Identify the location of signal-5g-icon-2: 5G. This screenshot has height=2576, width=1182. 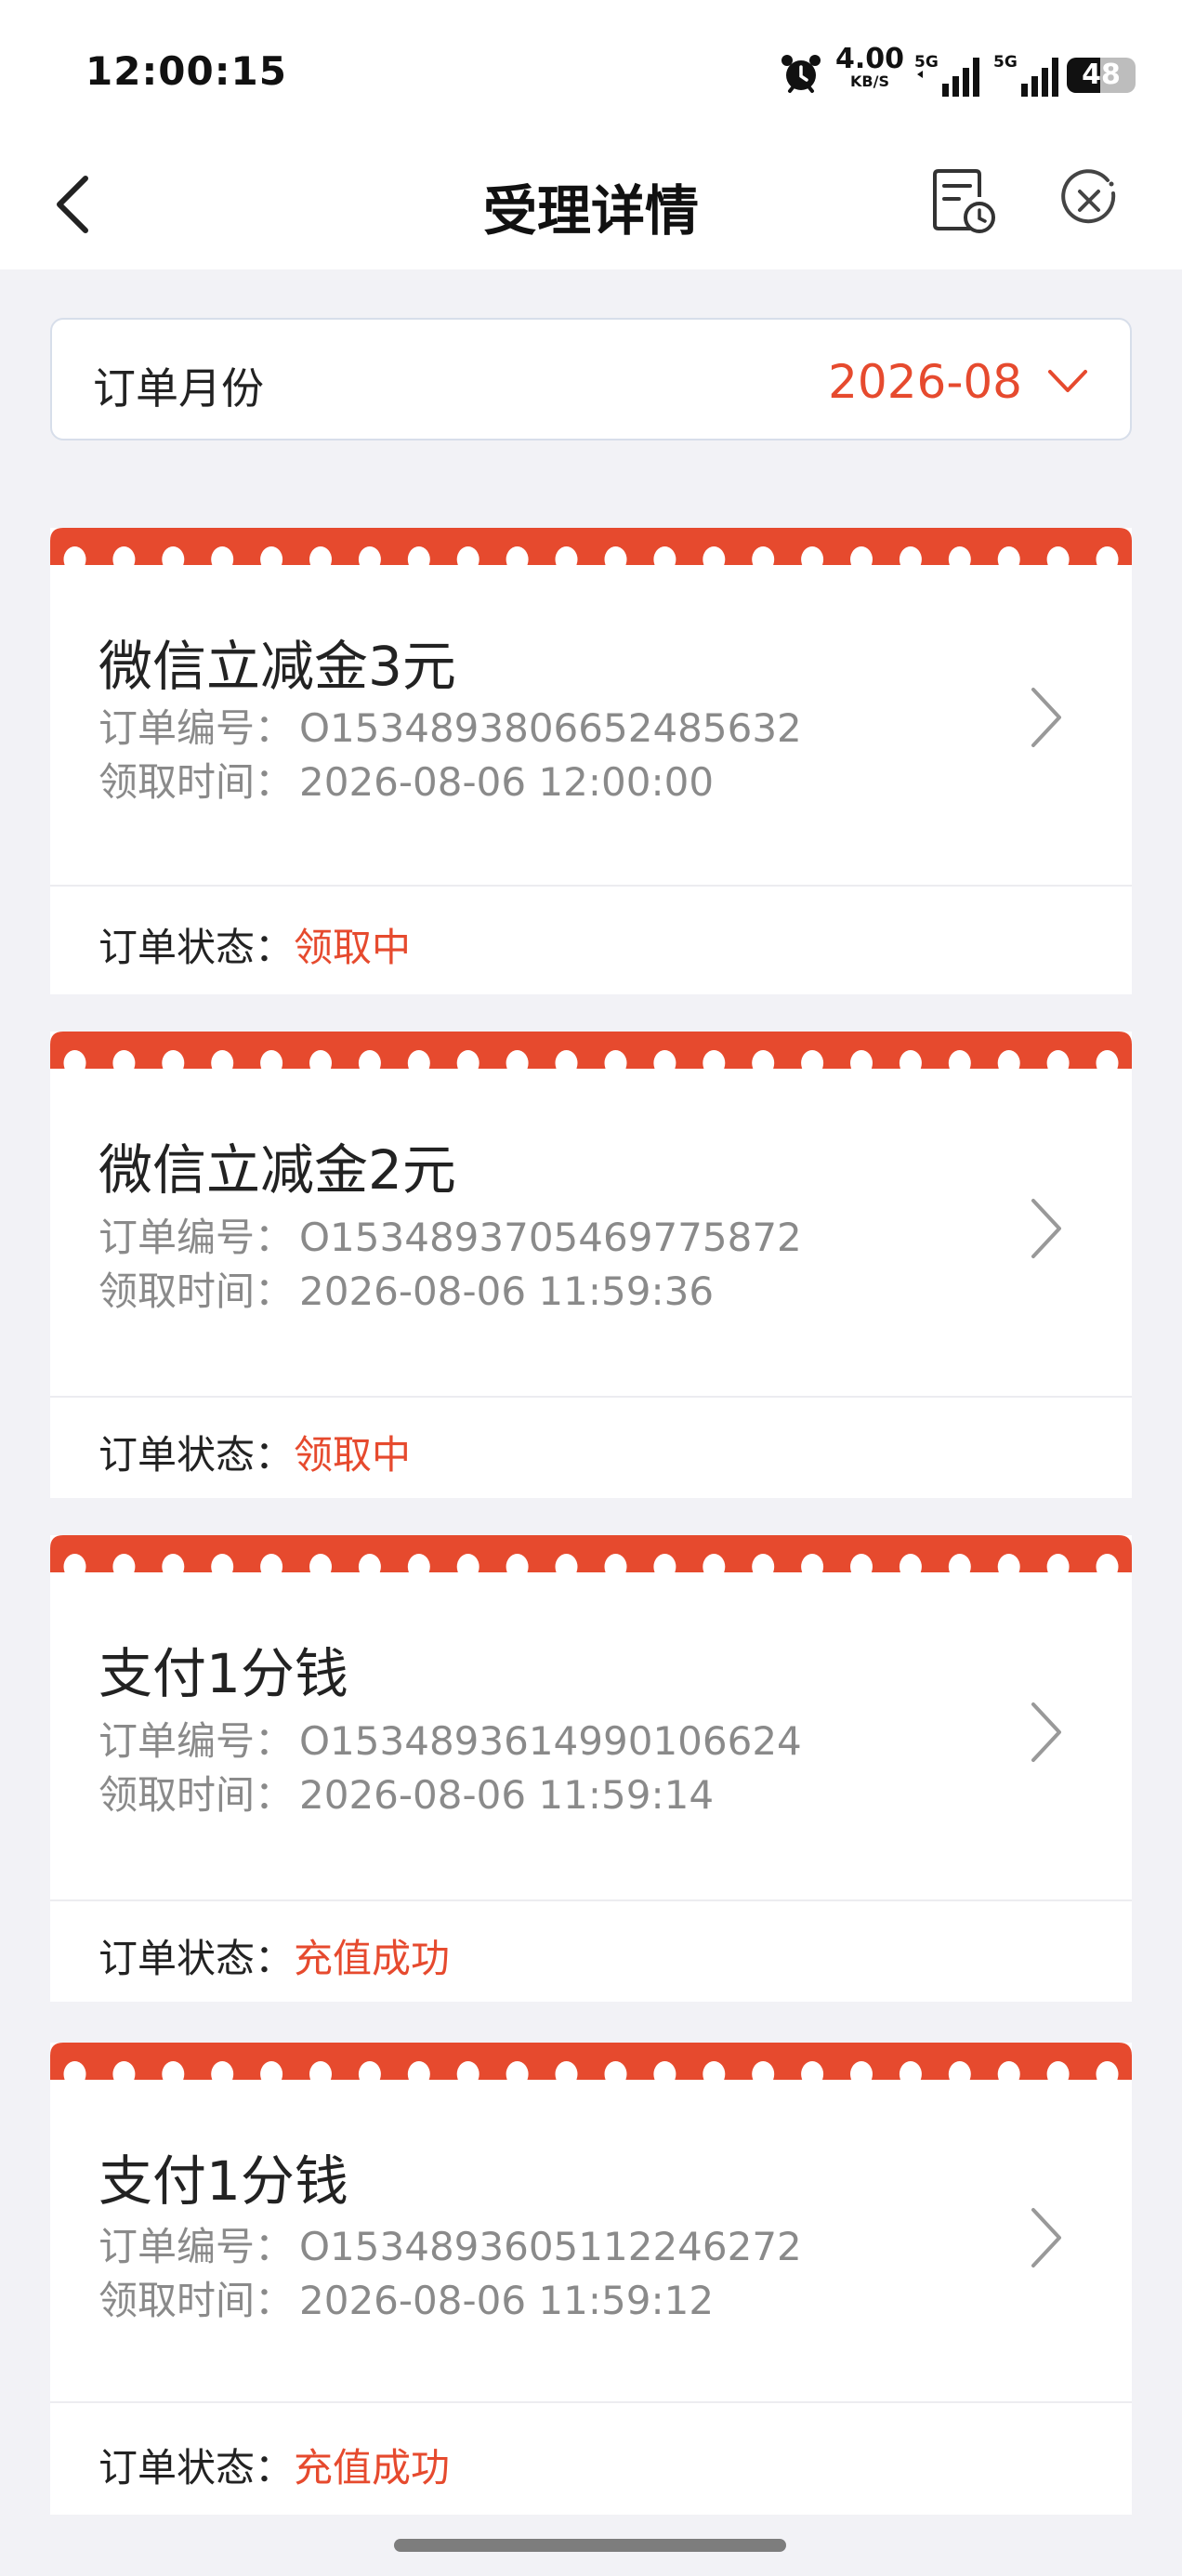
(1025, 75).